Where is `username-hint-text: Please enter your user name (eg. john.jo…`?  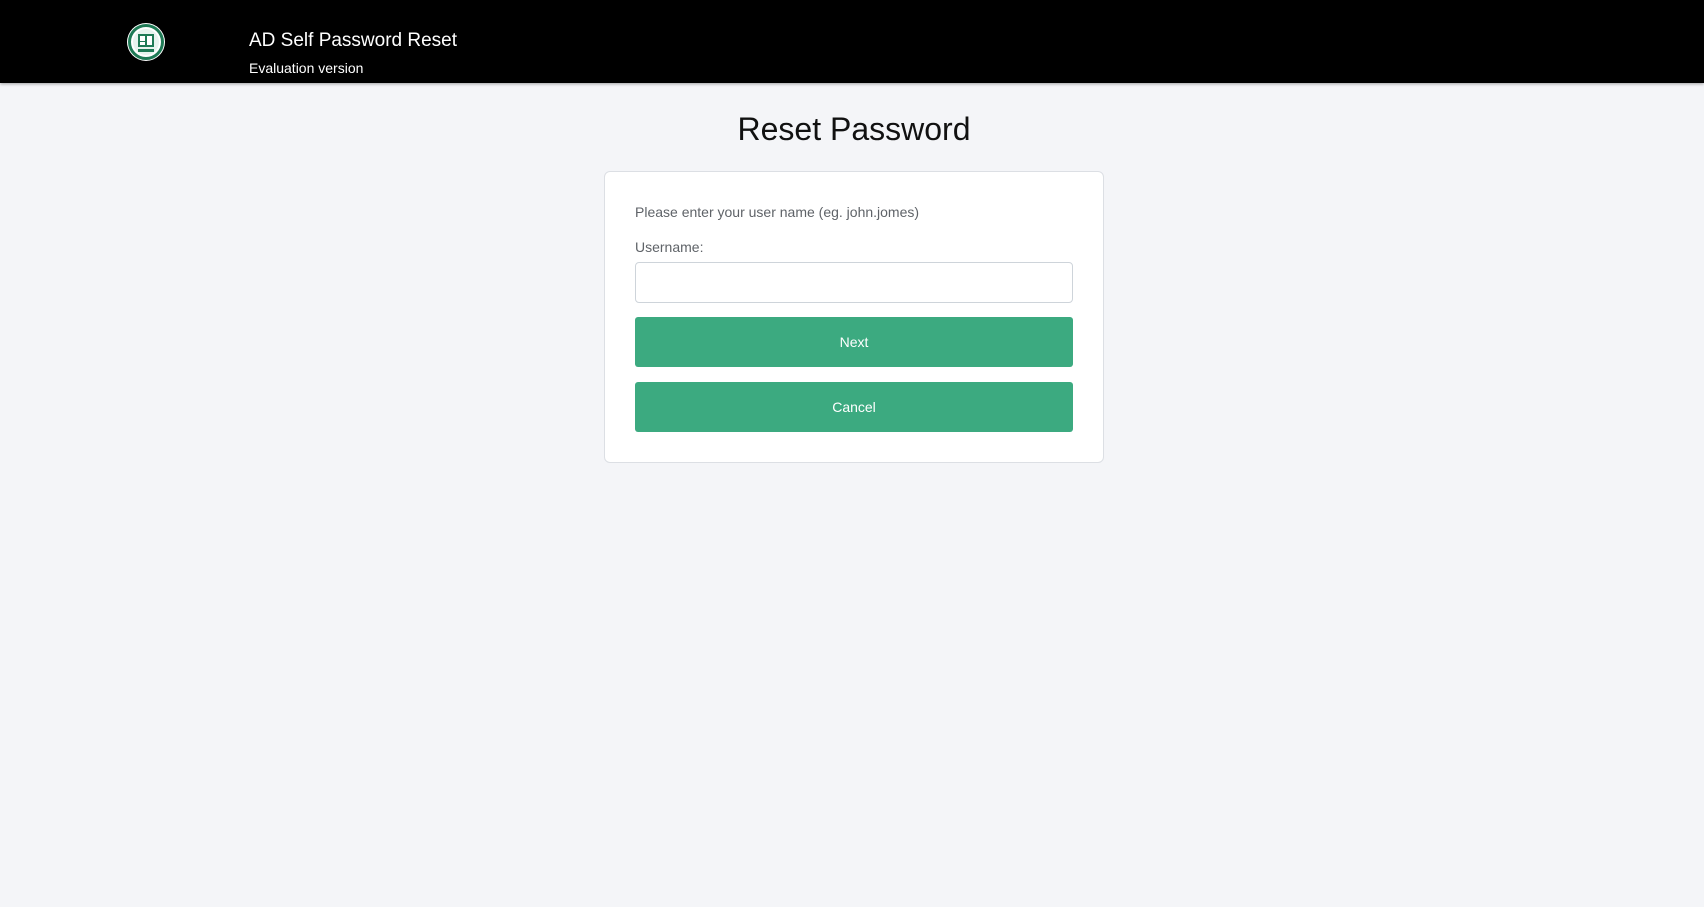
username-hint-text: Please enter your user name (eg. john.jo… is located at coordinates (777, 212).